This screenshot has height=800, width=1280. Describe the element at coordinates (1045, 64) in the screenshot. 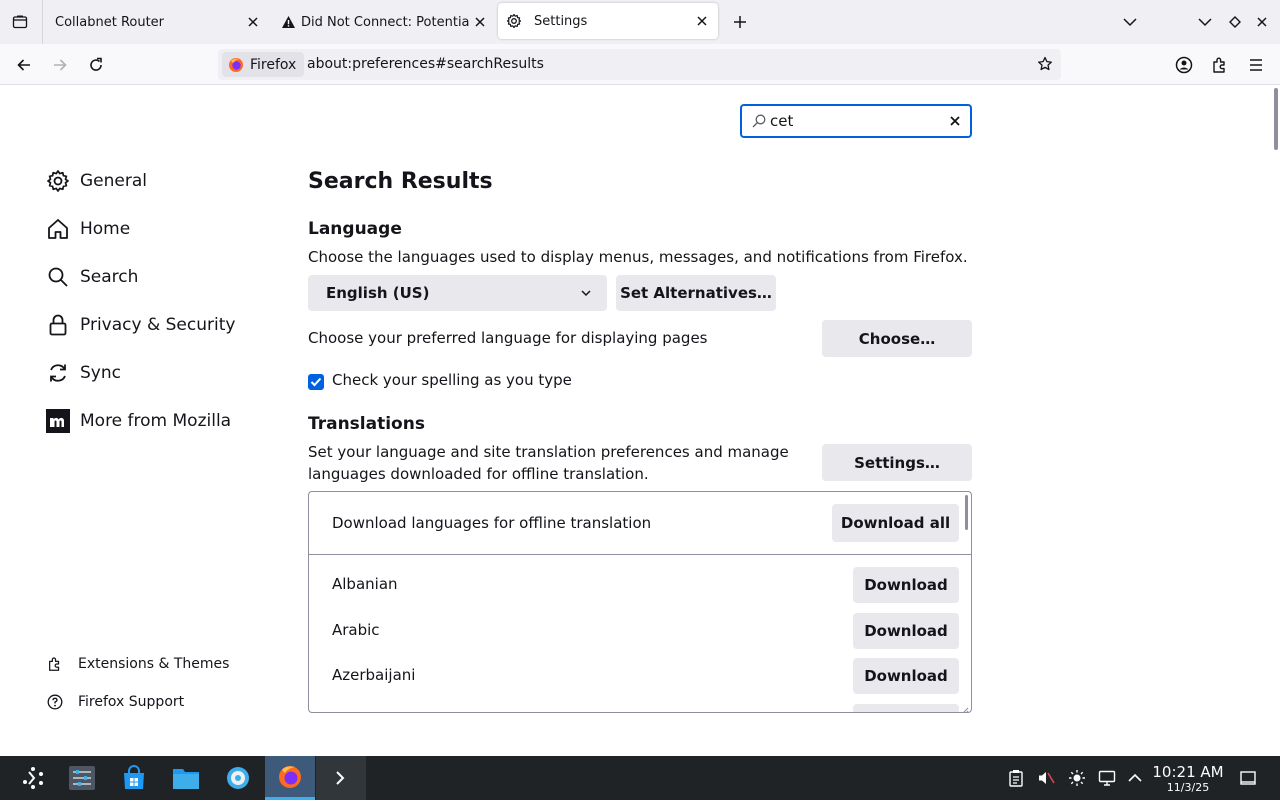

I see `bookmark-star-button` at that location.